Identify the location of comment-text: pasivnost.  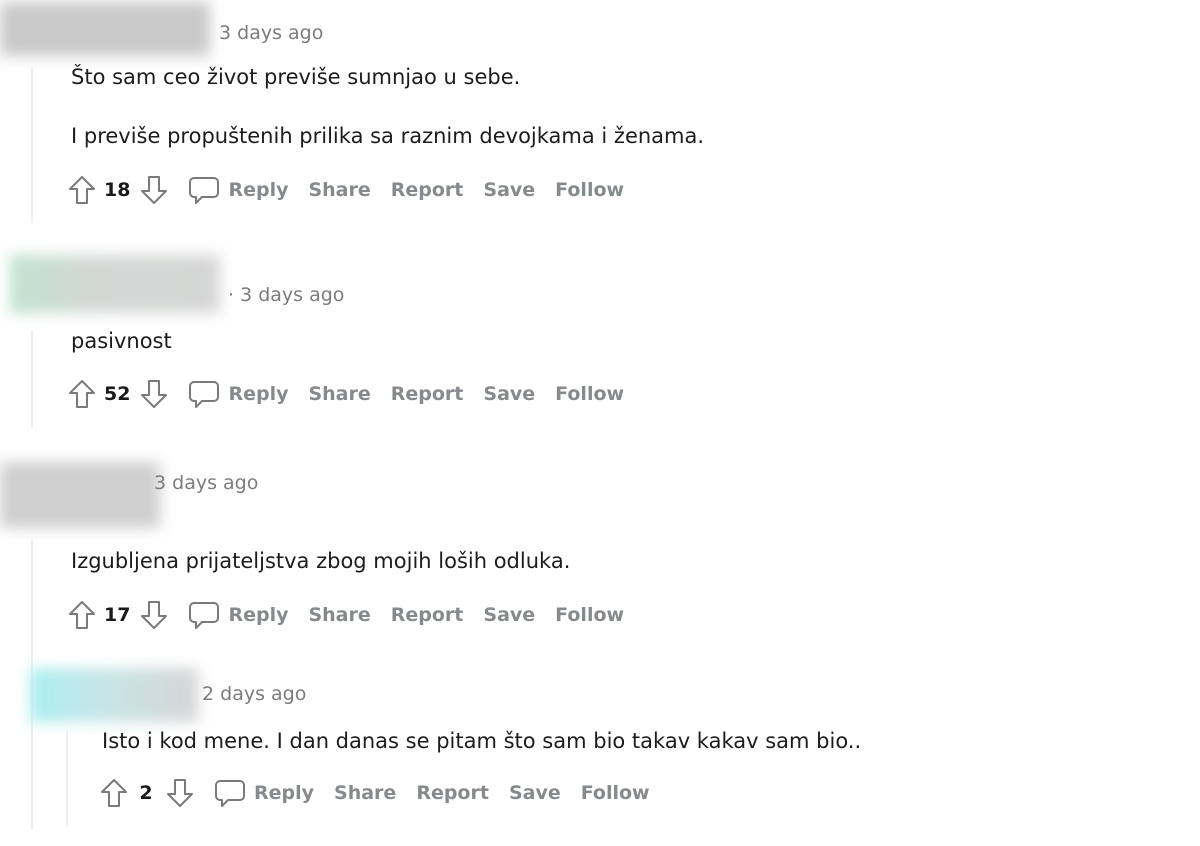
(121, 341).